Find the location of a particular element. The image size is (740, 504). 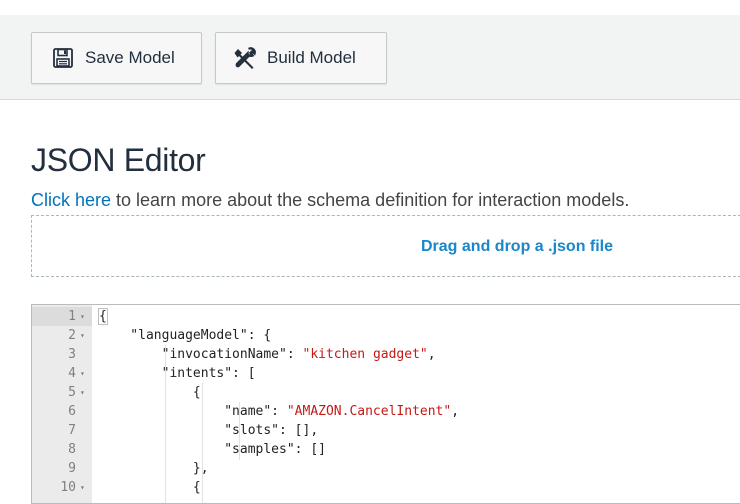

code-line: 5 ▾ { is located at coordinates (386, 392).